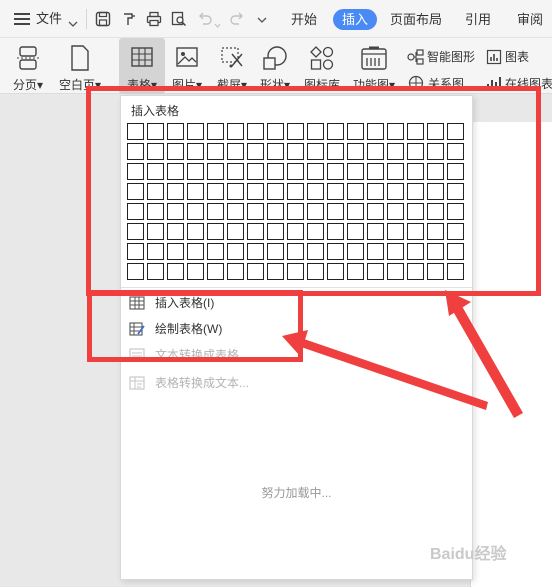 This screenshot has width=552, height=587. What do you see at coordinates (385, 370) in the screenshot?
I see `annotation-arrow-to-draw-table` at bounding box center [385, 370].